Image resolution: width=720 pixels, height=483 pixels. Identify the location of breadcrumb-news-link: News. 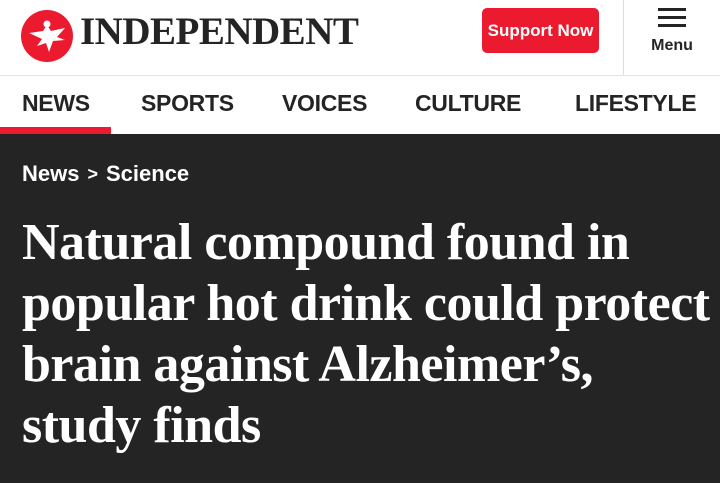
(50, 173).